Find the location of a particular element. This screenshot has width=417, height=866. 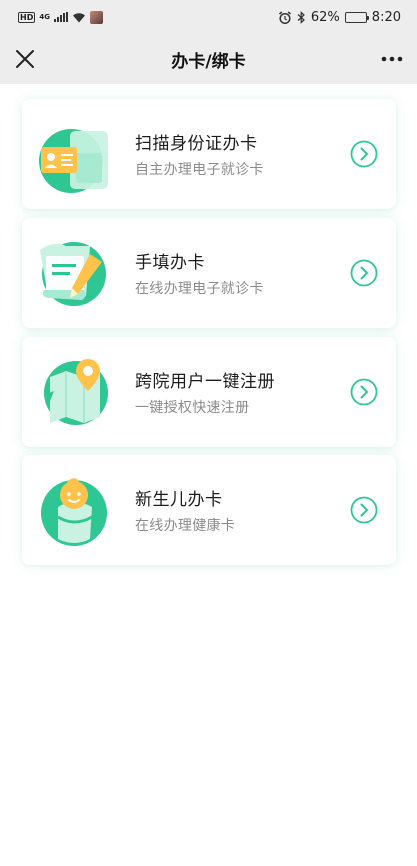

card-title: 跨院用户一键注册 is located at coordinates (205, 382).